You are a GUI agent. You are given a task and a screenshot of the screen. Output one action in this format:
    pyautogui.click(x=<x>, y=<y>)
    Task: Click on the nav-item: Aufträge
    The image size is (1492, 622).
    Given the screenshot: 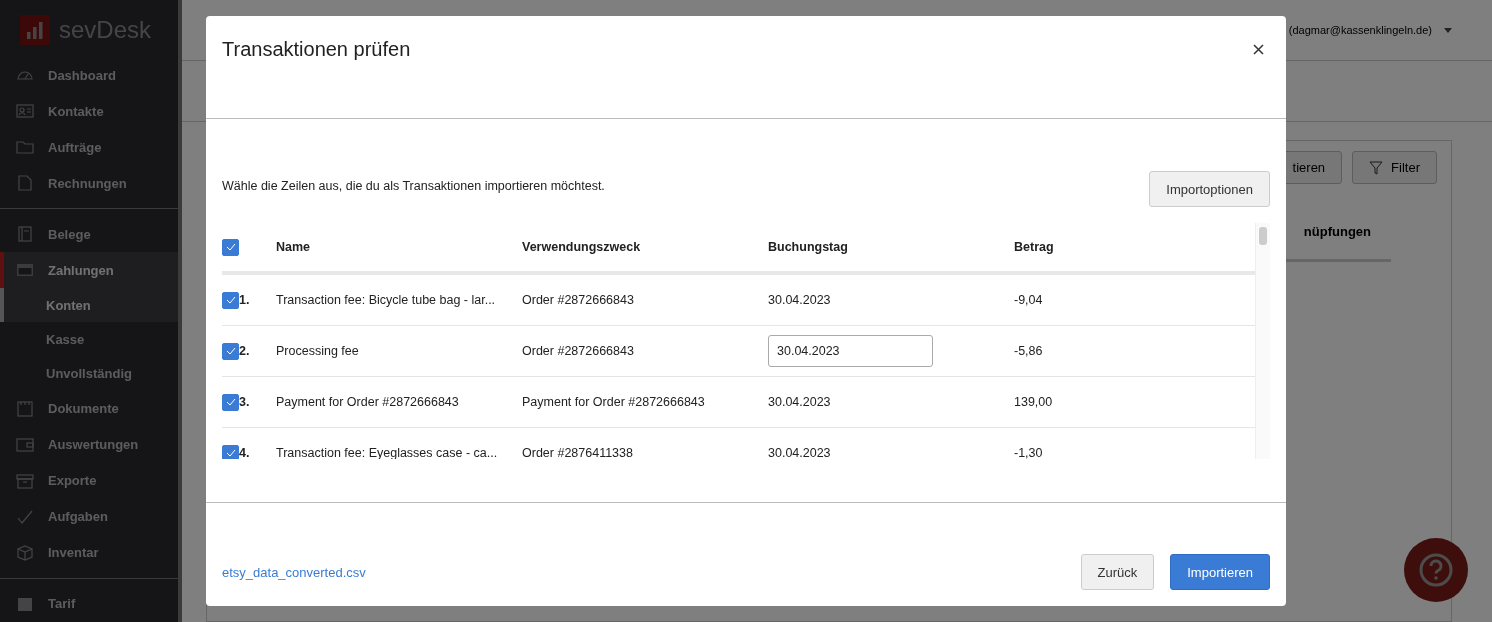 What is the action you would take?
    pyautogui.click(x=89, y=147)
    